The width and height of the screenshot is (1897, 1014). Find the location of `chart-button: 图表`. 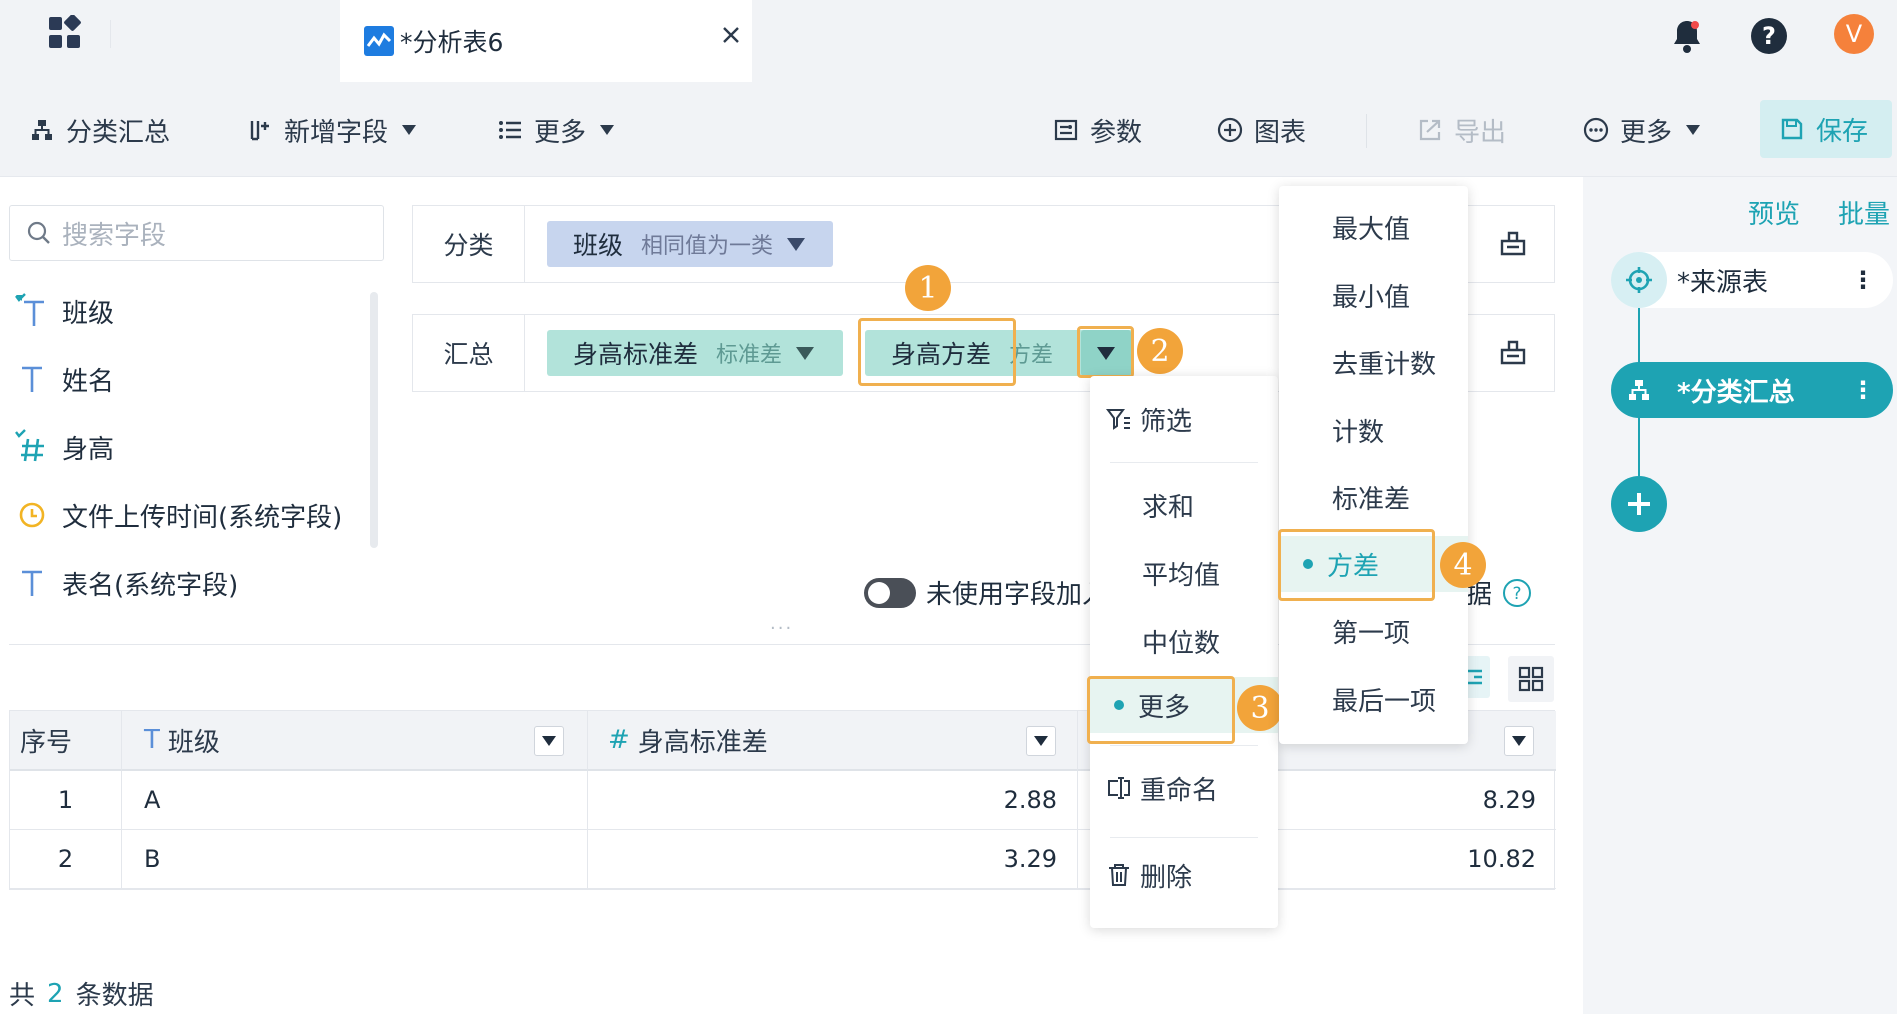

chart-button: 图表 is located at coordinates (1261, 130).